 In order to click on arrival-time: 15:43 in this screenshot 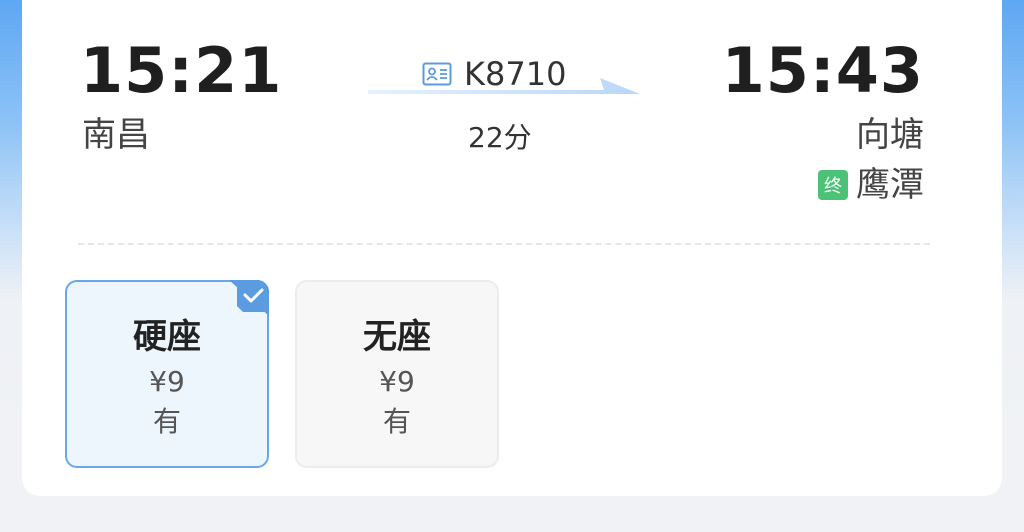, I will do `click(822, 70)`.